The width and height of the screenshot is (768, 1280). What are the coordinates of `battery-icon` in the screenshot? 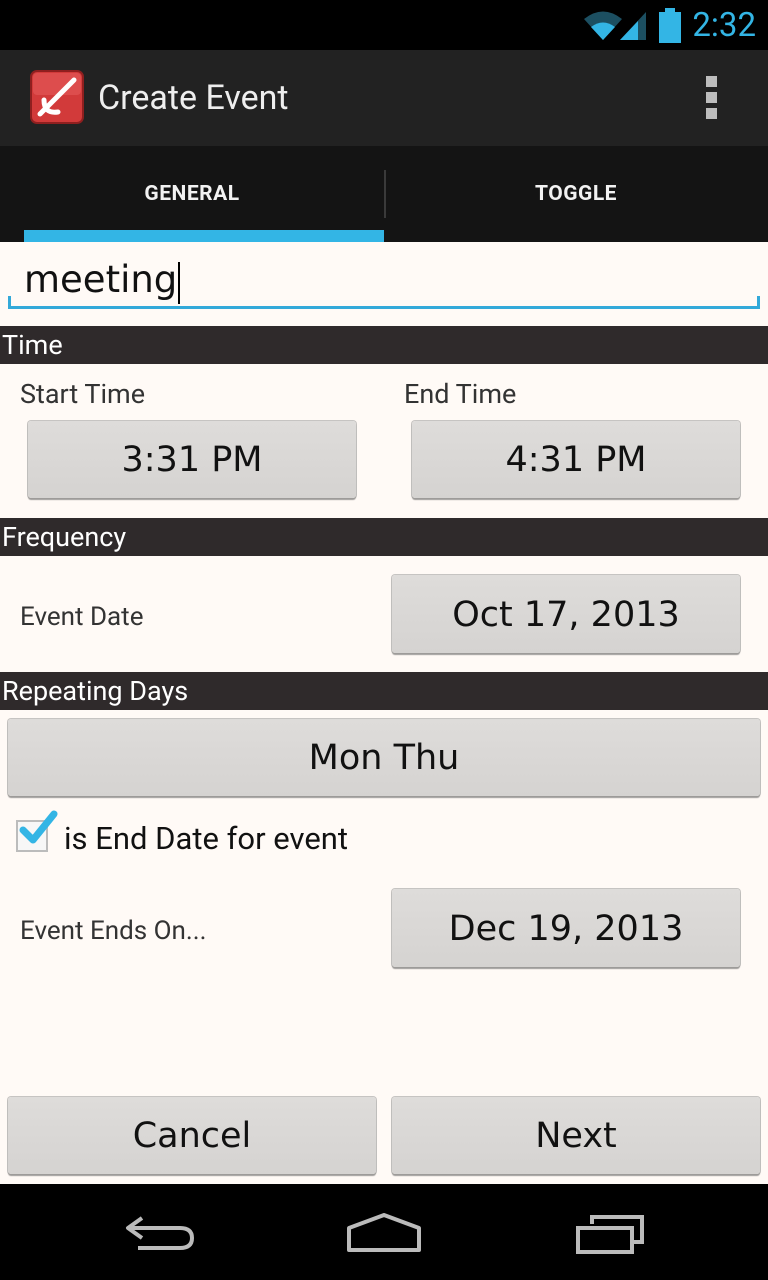 It's located at (670, 25).